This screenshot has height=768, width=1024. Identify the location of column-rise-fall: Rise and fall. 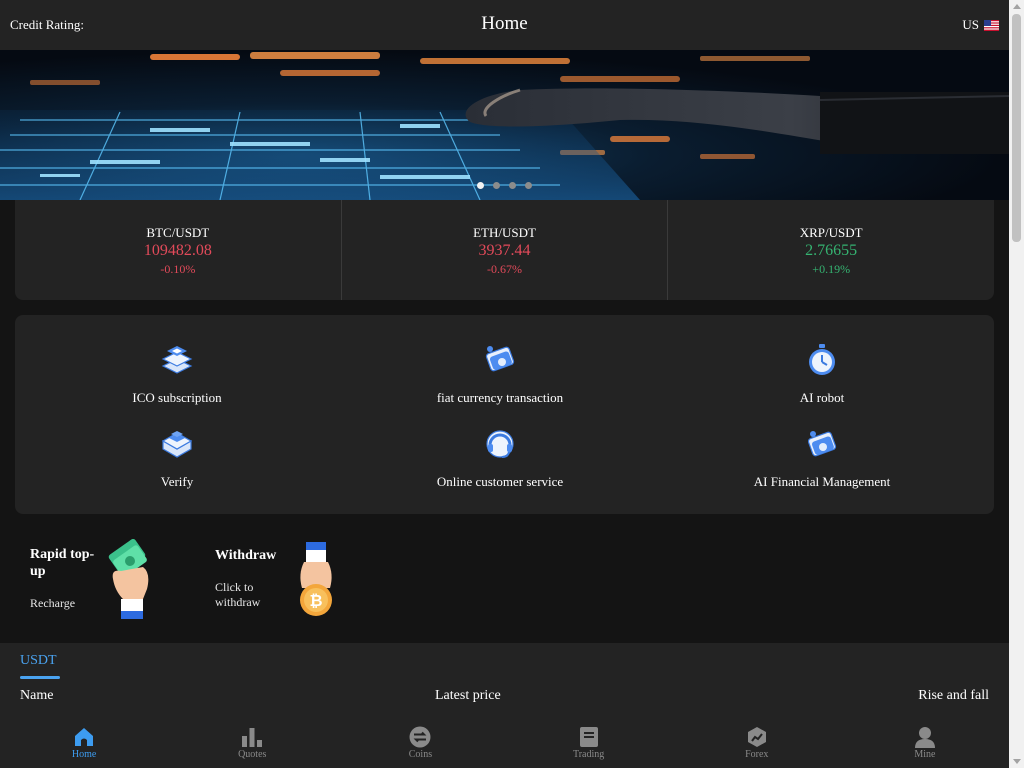
(953, 696).